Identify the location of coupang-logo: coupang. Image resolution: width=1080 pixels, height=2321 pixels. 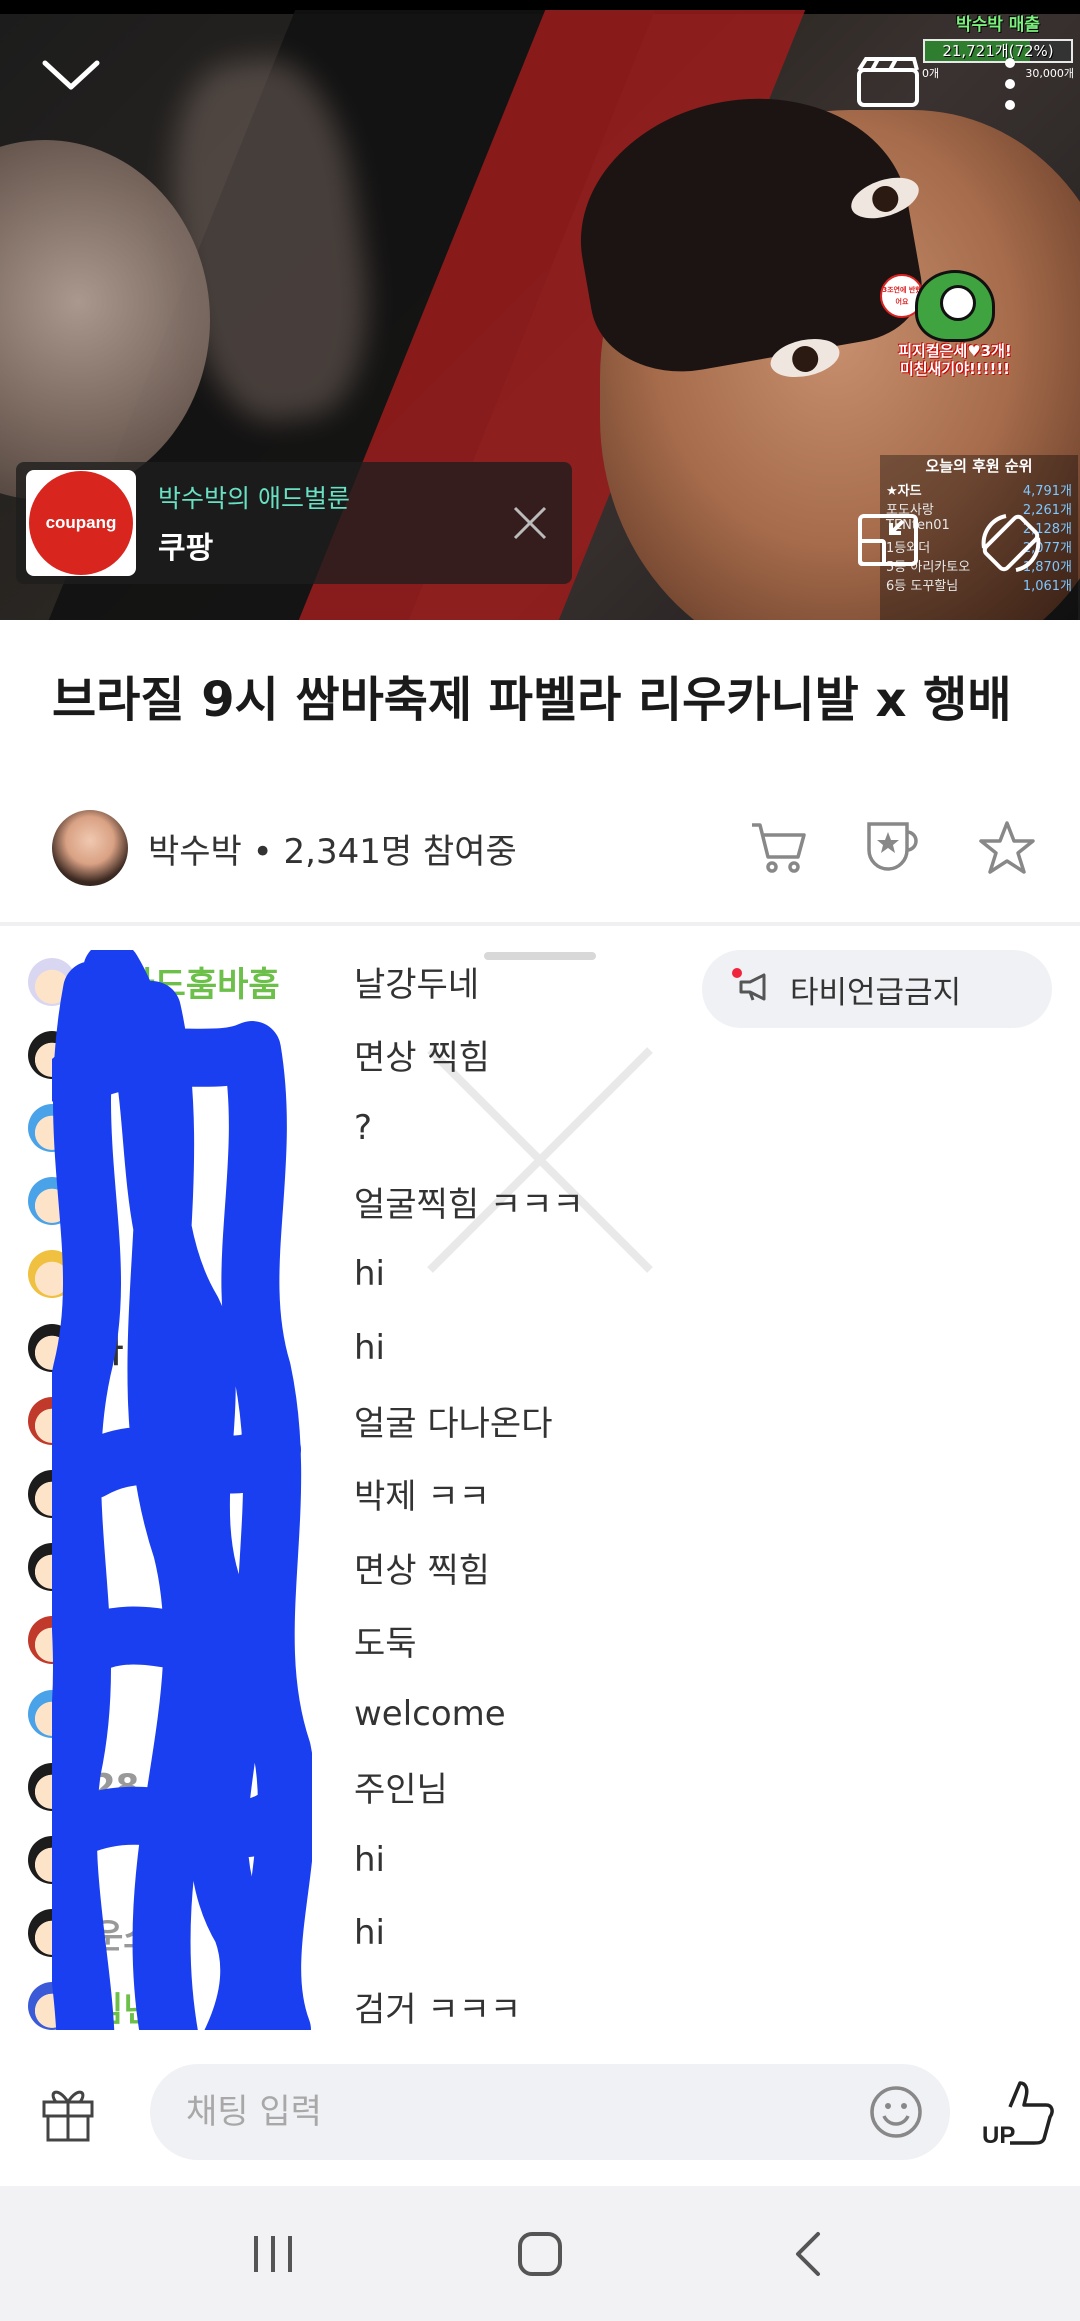
(81, 523).